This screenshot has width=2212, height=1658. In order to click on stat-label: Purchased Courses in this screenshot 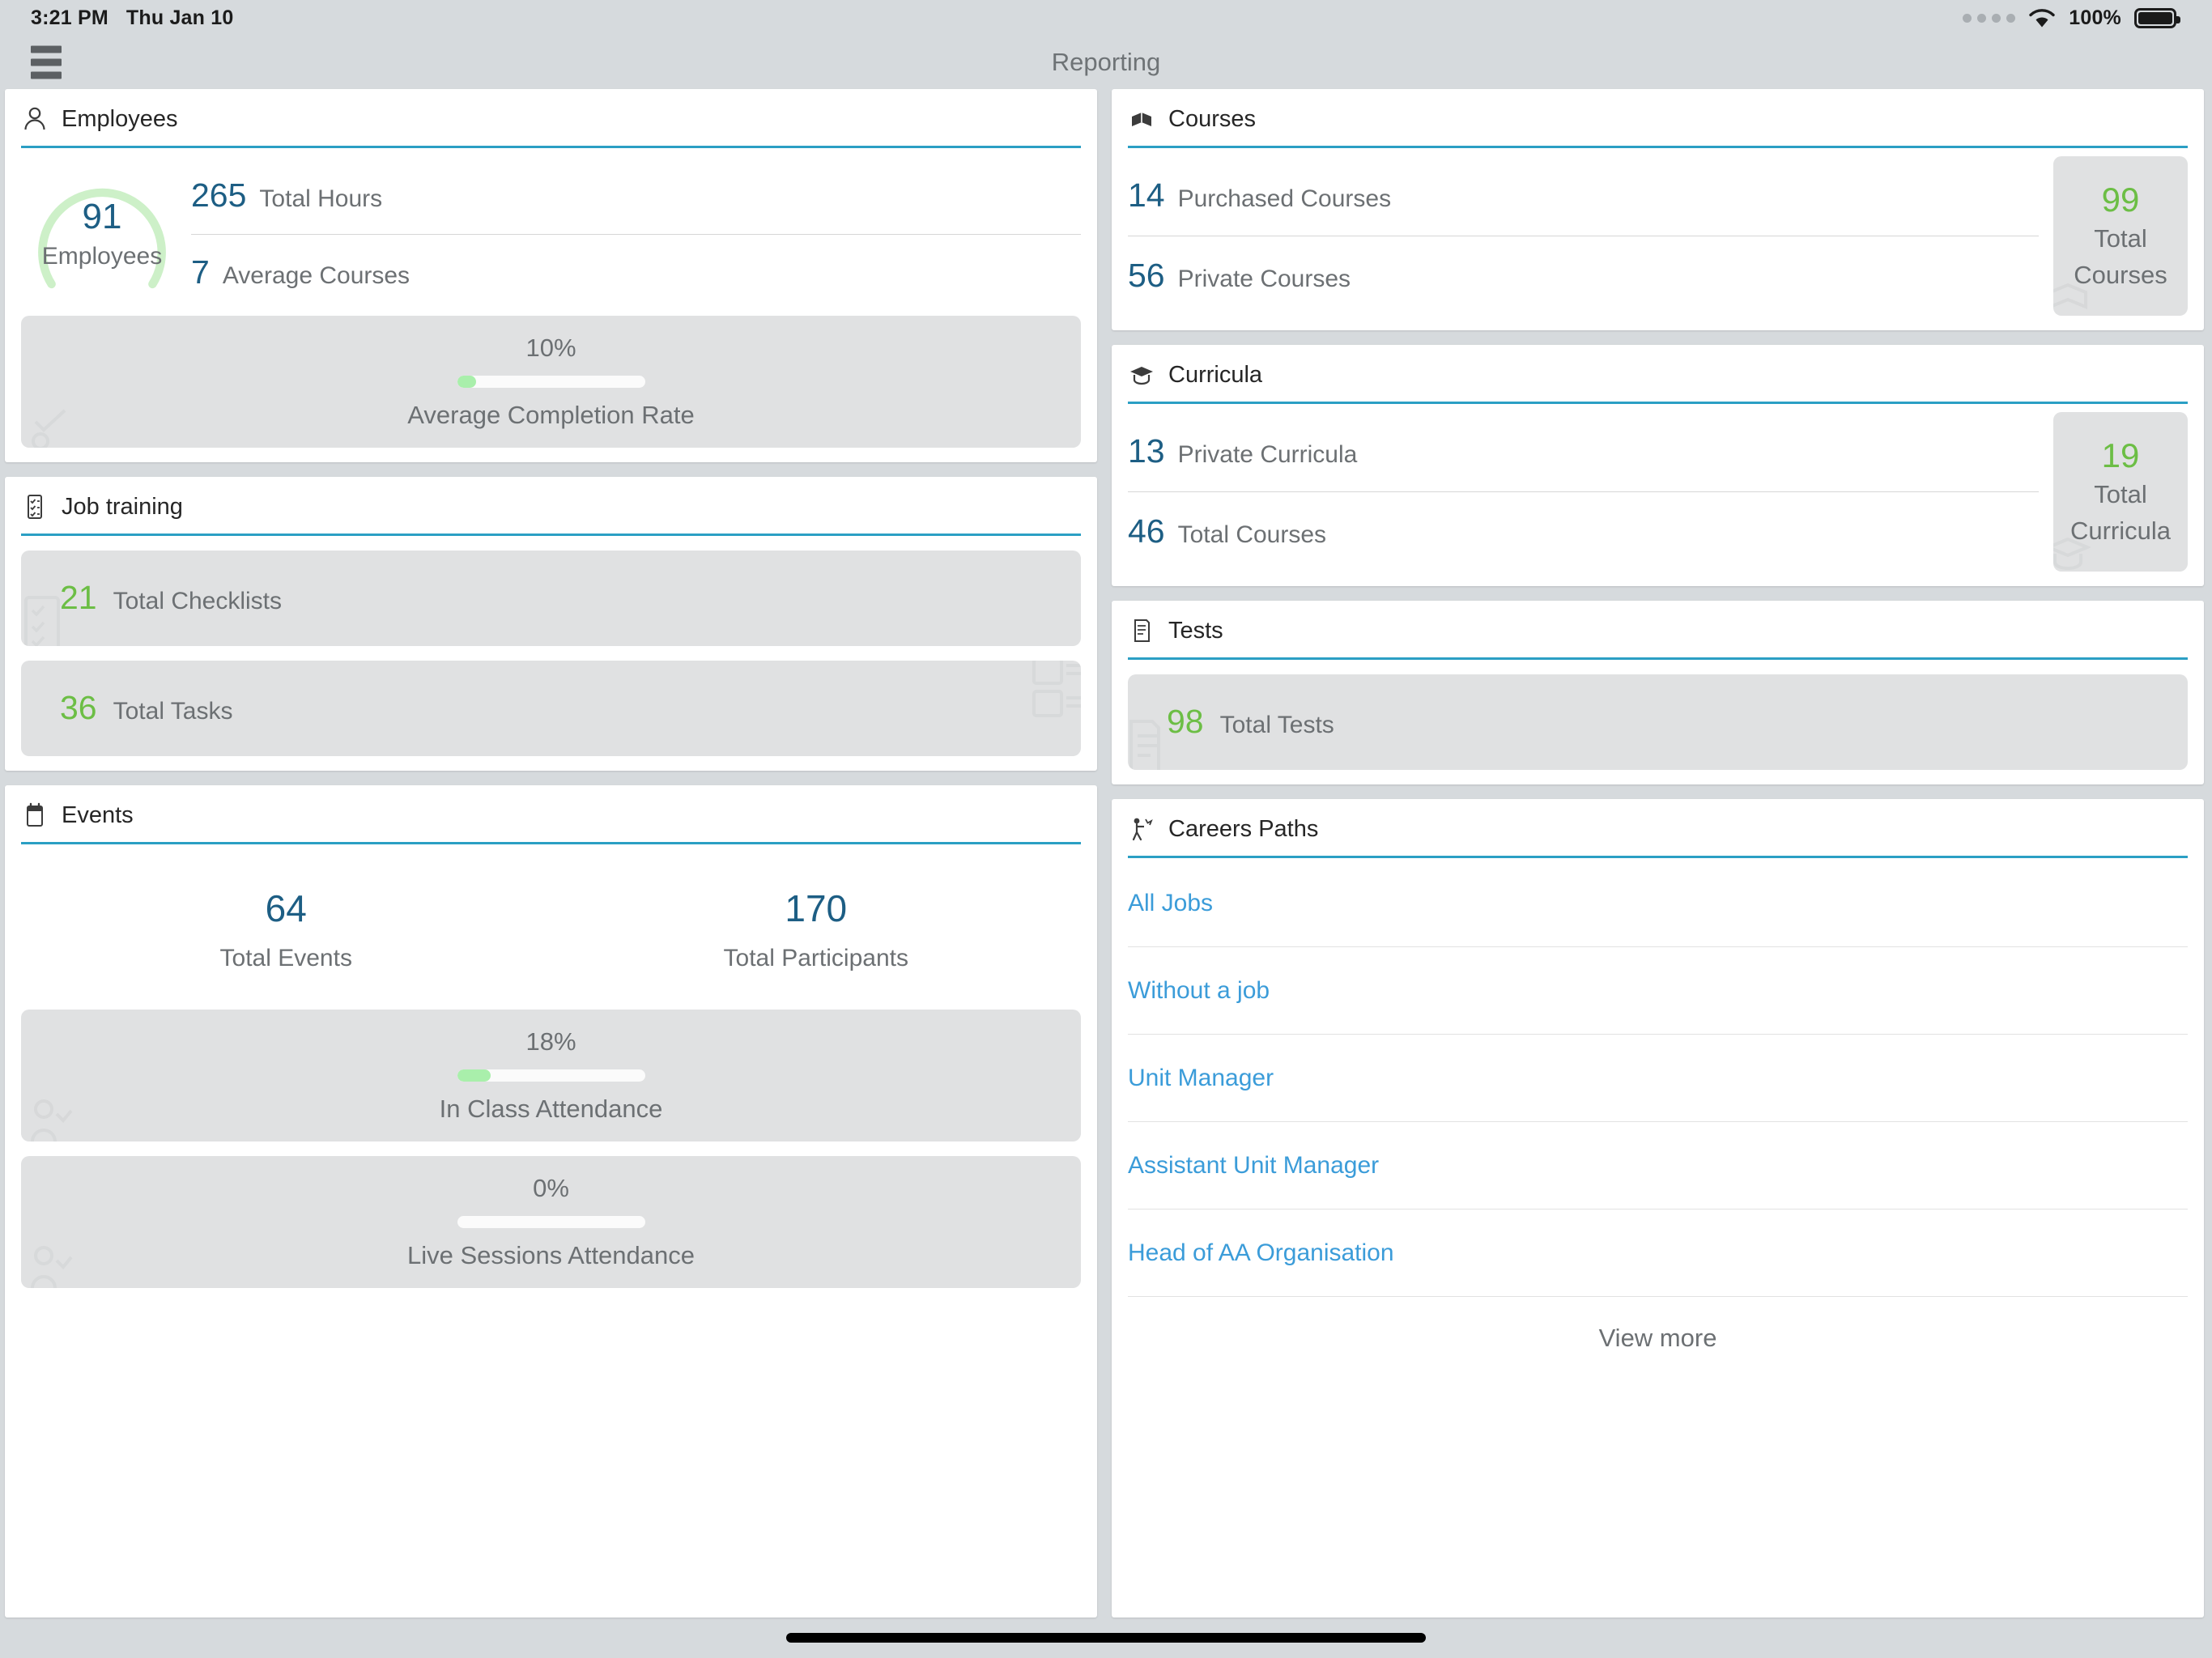, I will do `click(1285, 198)`.